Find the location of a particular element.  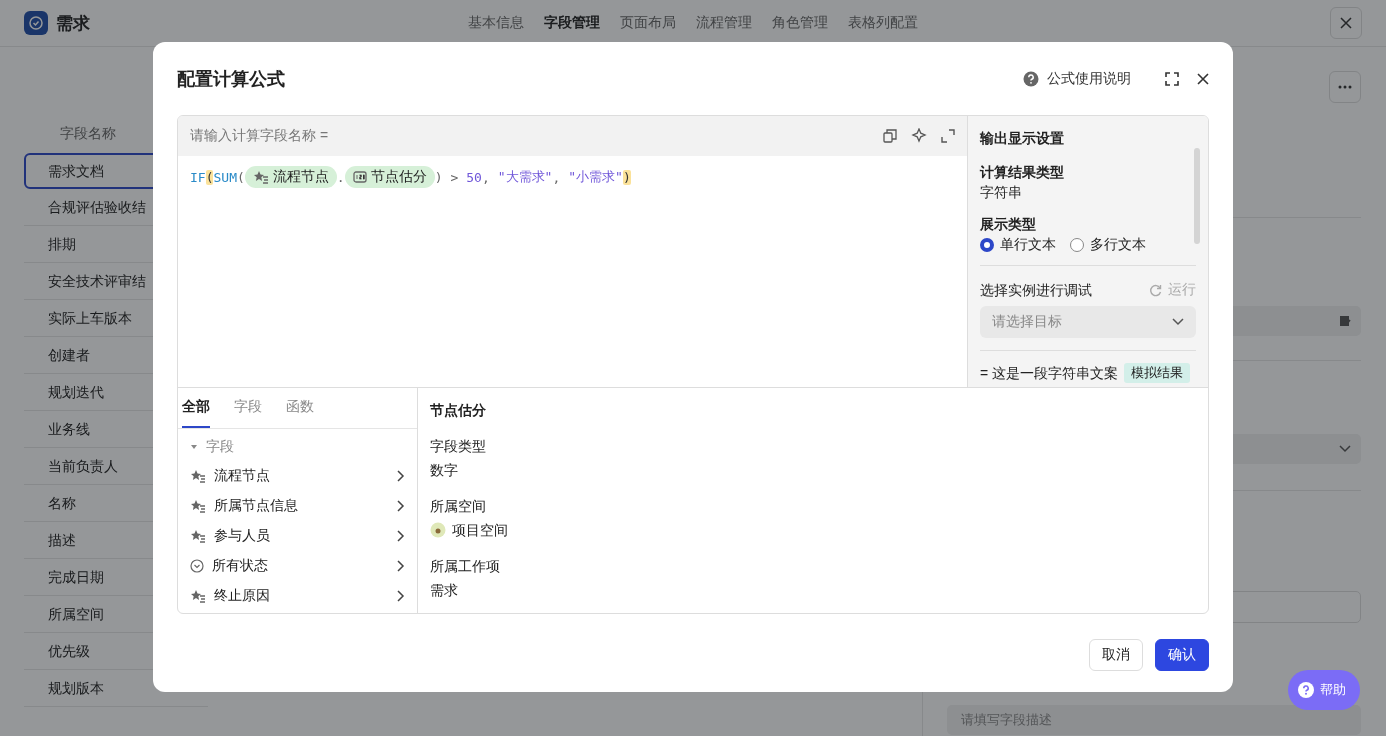

confirm-button: 确认 is located at coordinates (1182, 655).